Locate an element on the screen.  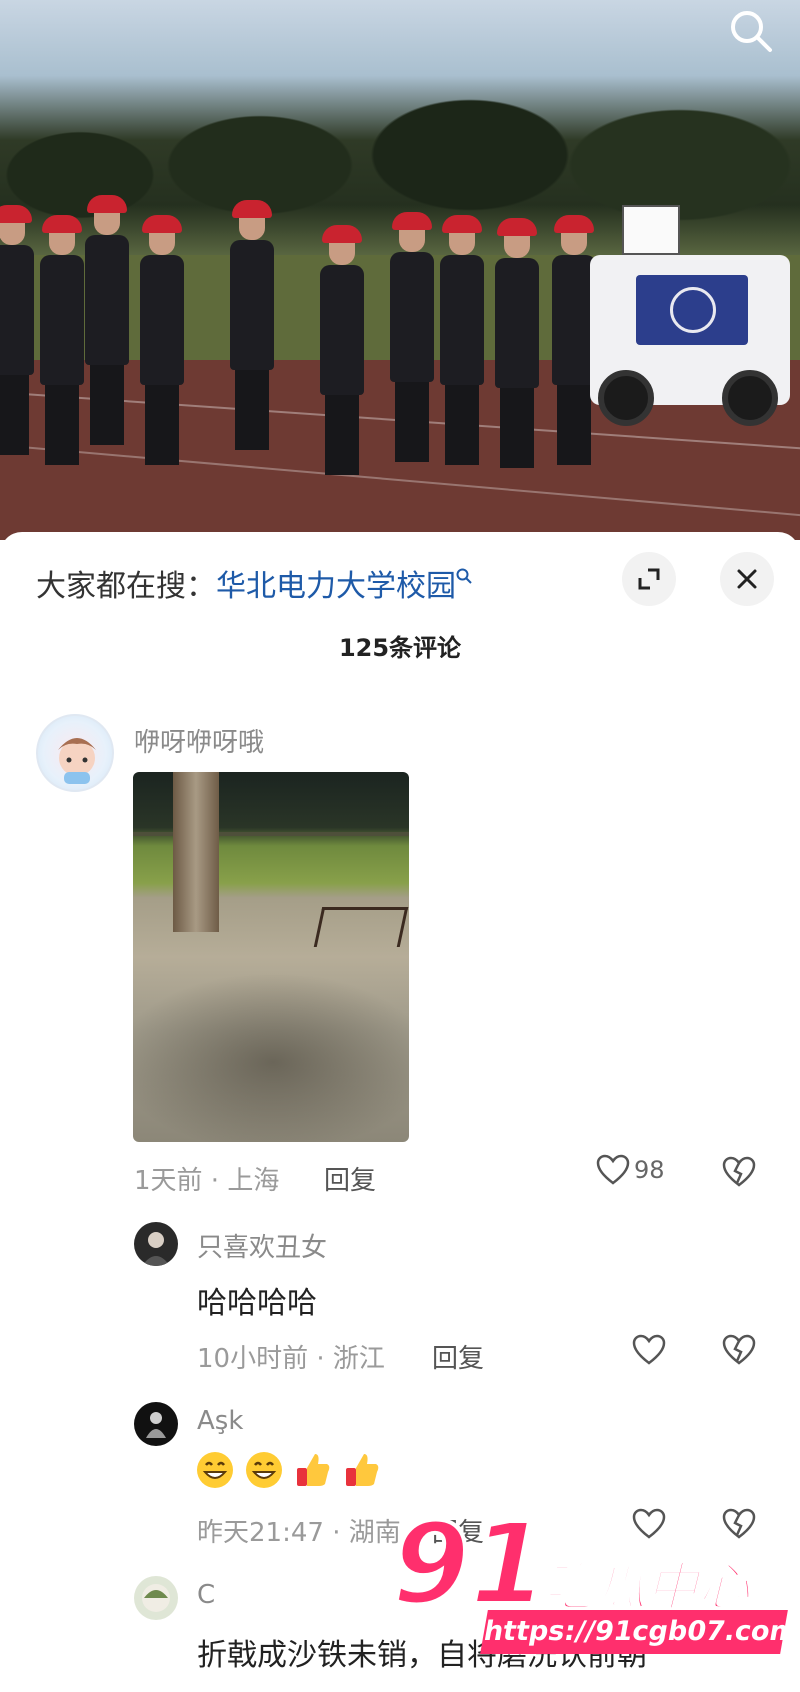
like-button: 98 is located at coordinates (630, 1170).